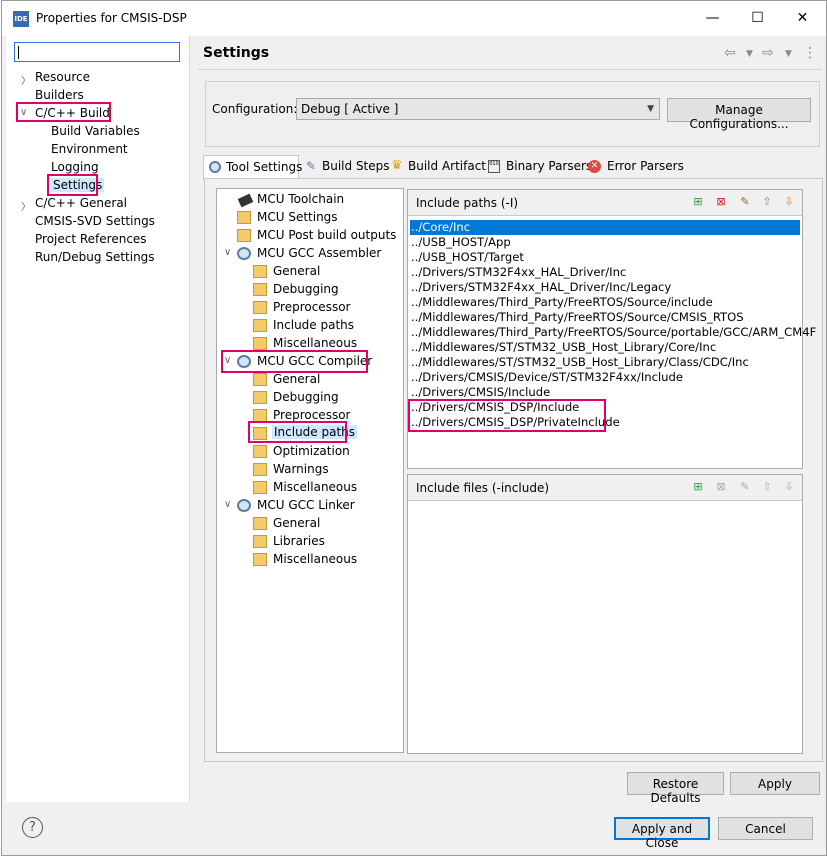  I want to click on nav-resource: Resource, so click(62, 77).